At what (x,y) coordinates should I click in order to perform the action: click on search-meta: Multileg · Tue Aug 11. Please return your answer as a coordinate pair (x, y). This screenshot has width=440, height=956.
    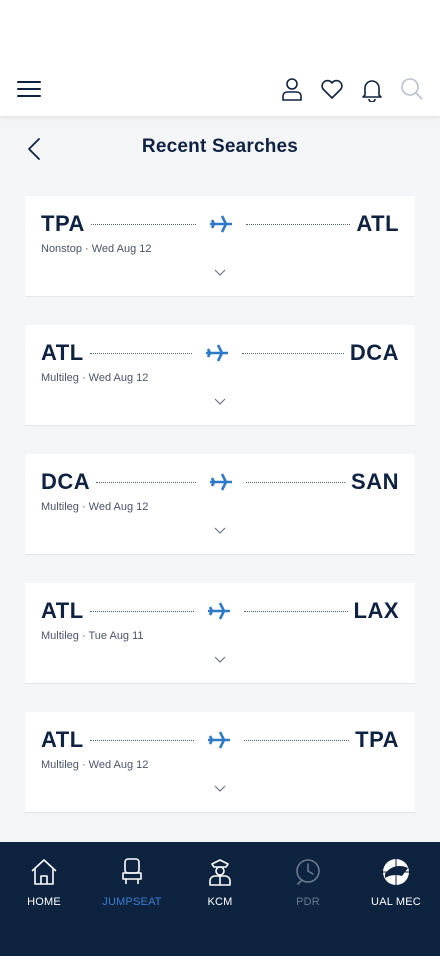
    Looking at the image, I should click on (92, 636).